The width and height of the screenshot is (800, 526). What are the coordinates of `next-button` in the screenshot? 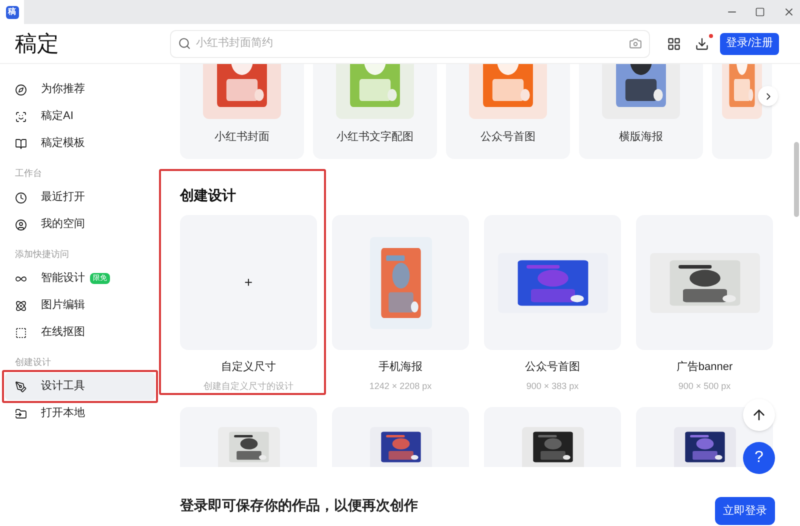 It's located at (768, 96).